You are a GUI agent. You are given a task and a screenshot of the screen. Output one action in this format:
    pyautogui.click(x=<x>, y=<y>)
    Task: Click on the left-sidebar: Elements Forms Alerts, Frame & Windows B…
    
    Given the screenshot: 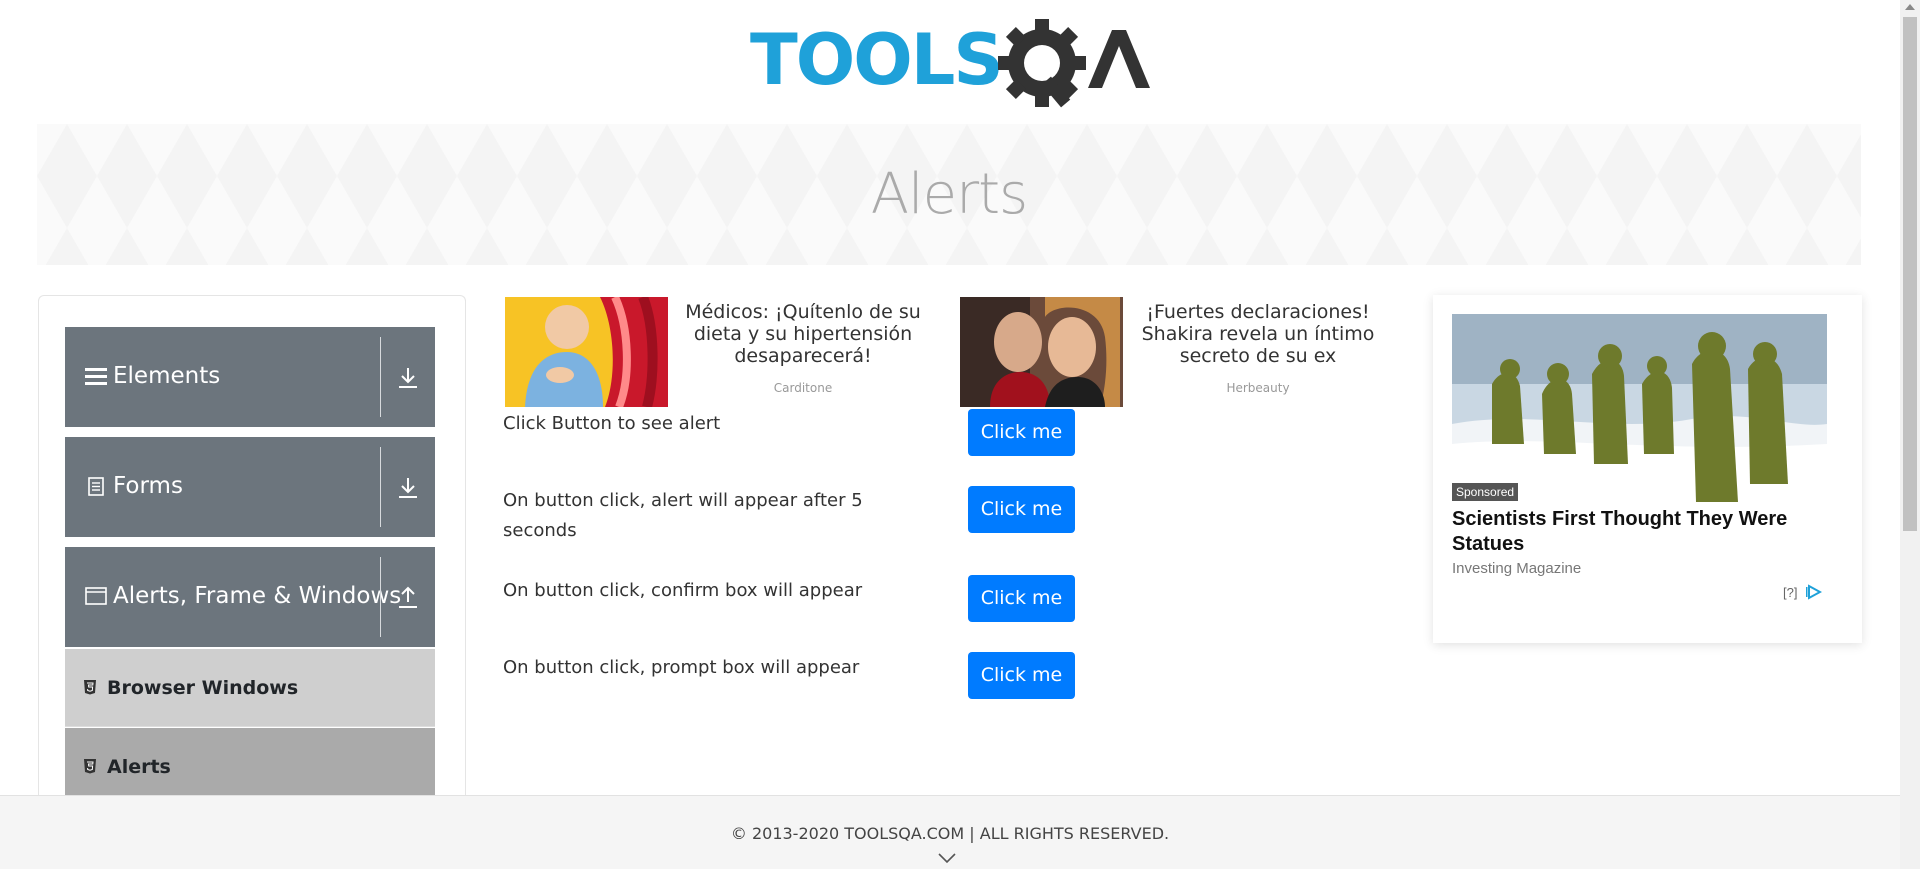 What is the action you would take?
    pyautogui.click(x=252, y=575)
    